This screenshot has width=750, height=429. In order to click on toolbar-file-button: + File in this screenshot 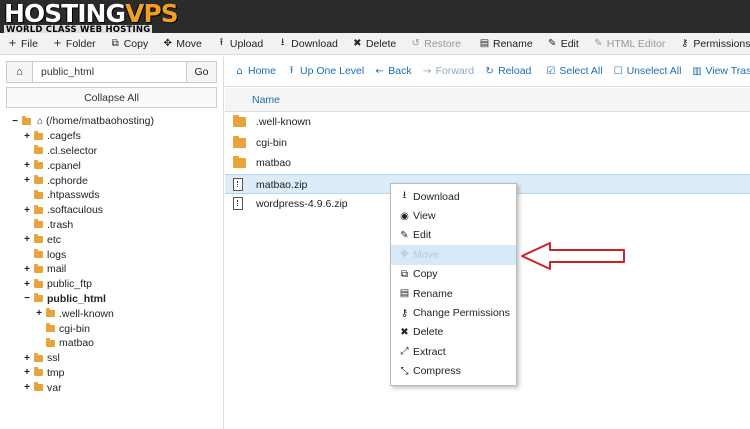, I will do `click(22, 43)`.